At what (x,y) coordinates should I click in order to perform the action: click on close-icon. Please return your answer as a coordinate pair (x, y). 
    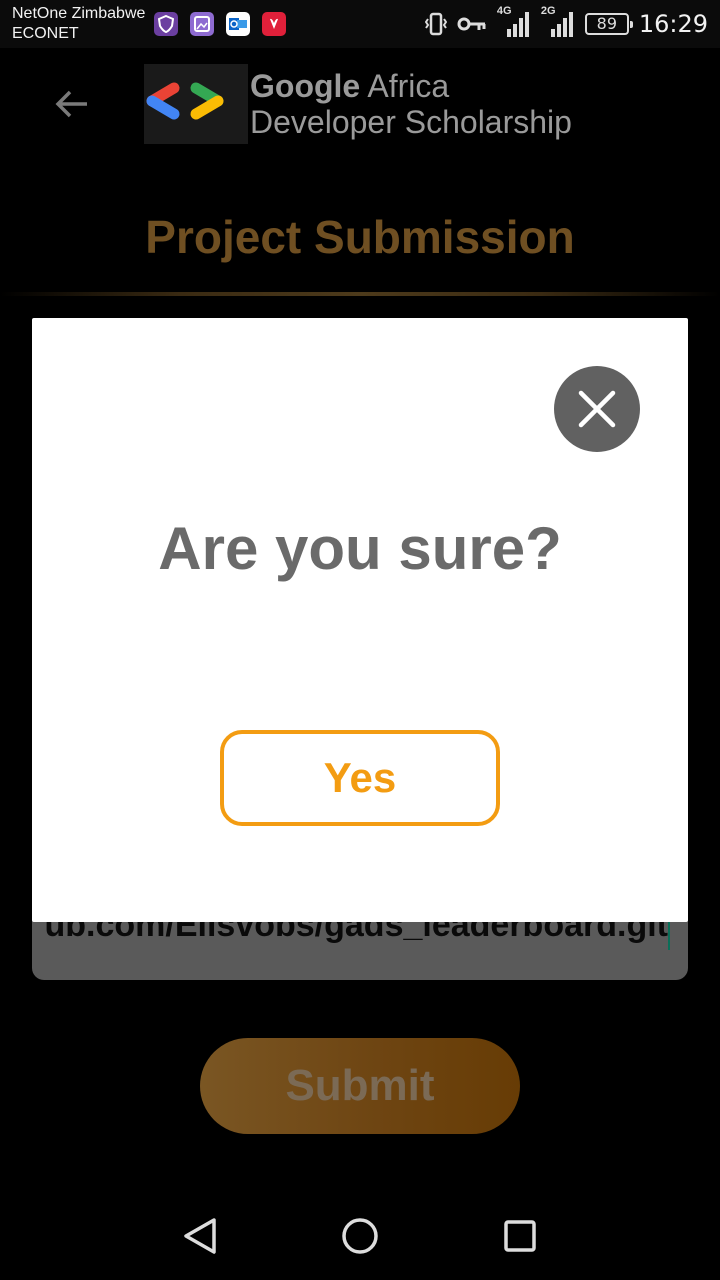
    Looking at the image, I should click on (597, 409).